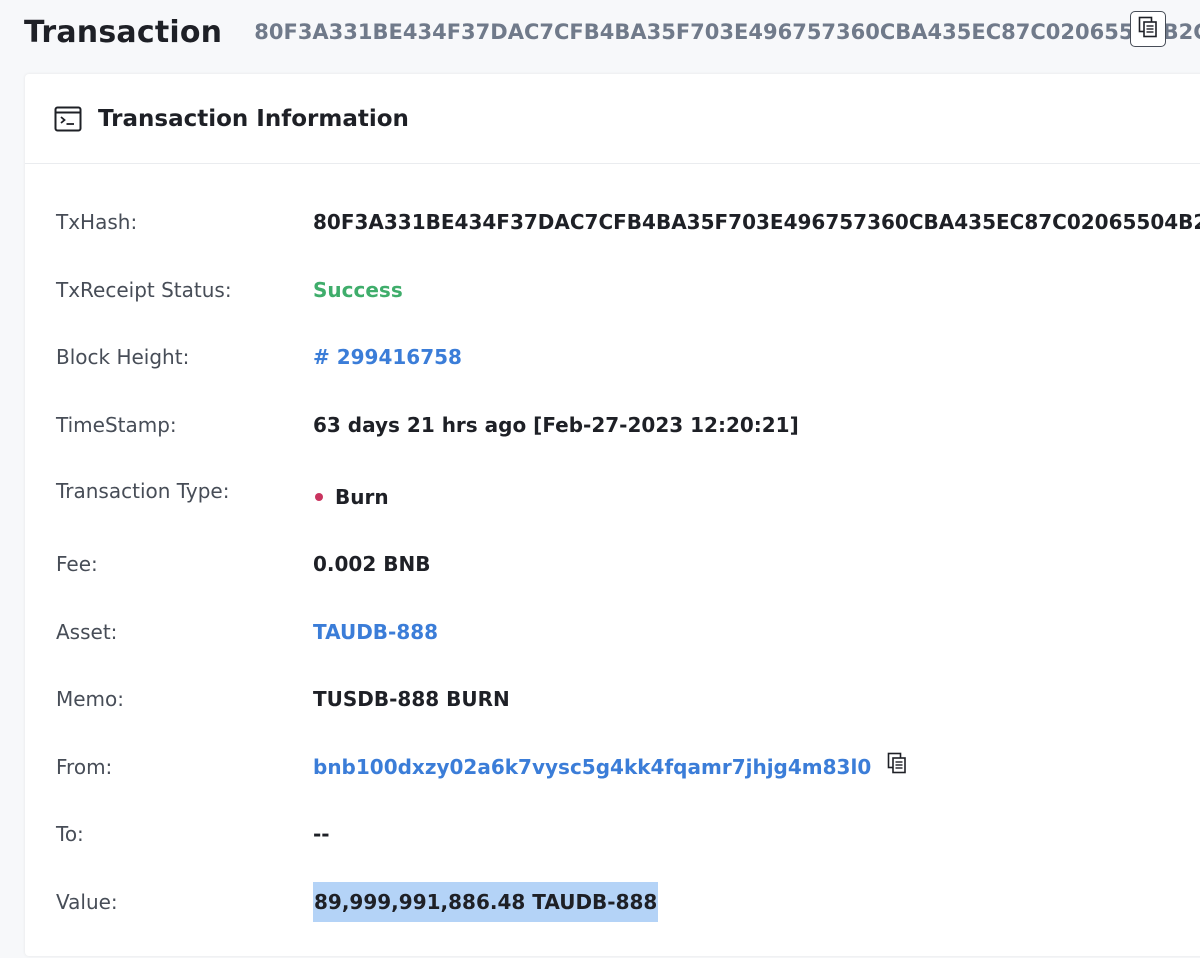  I want to click on status-label: TxReceipt Status:, so click(144, 290).